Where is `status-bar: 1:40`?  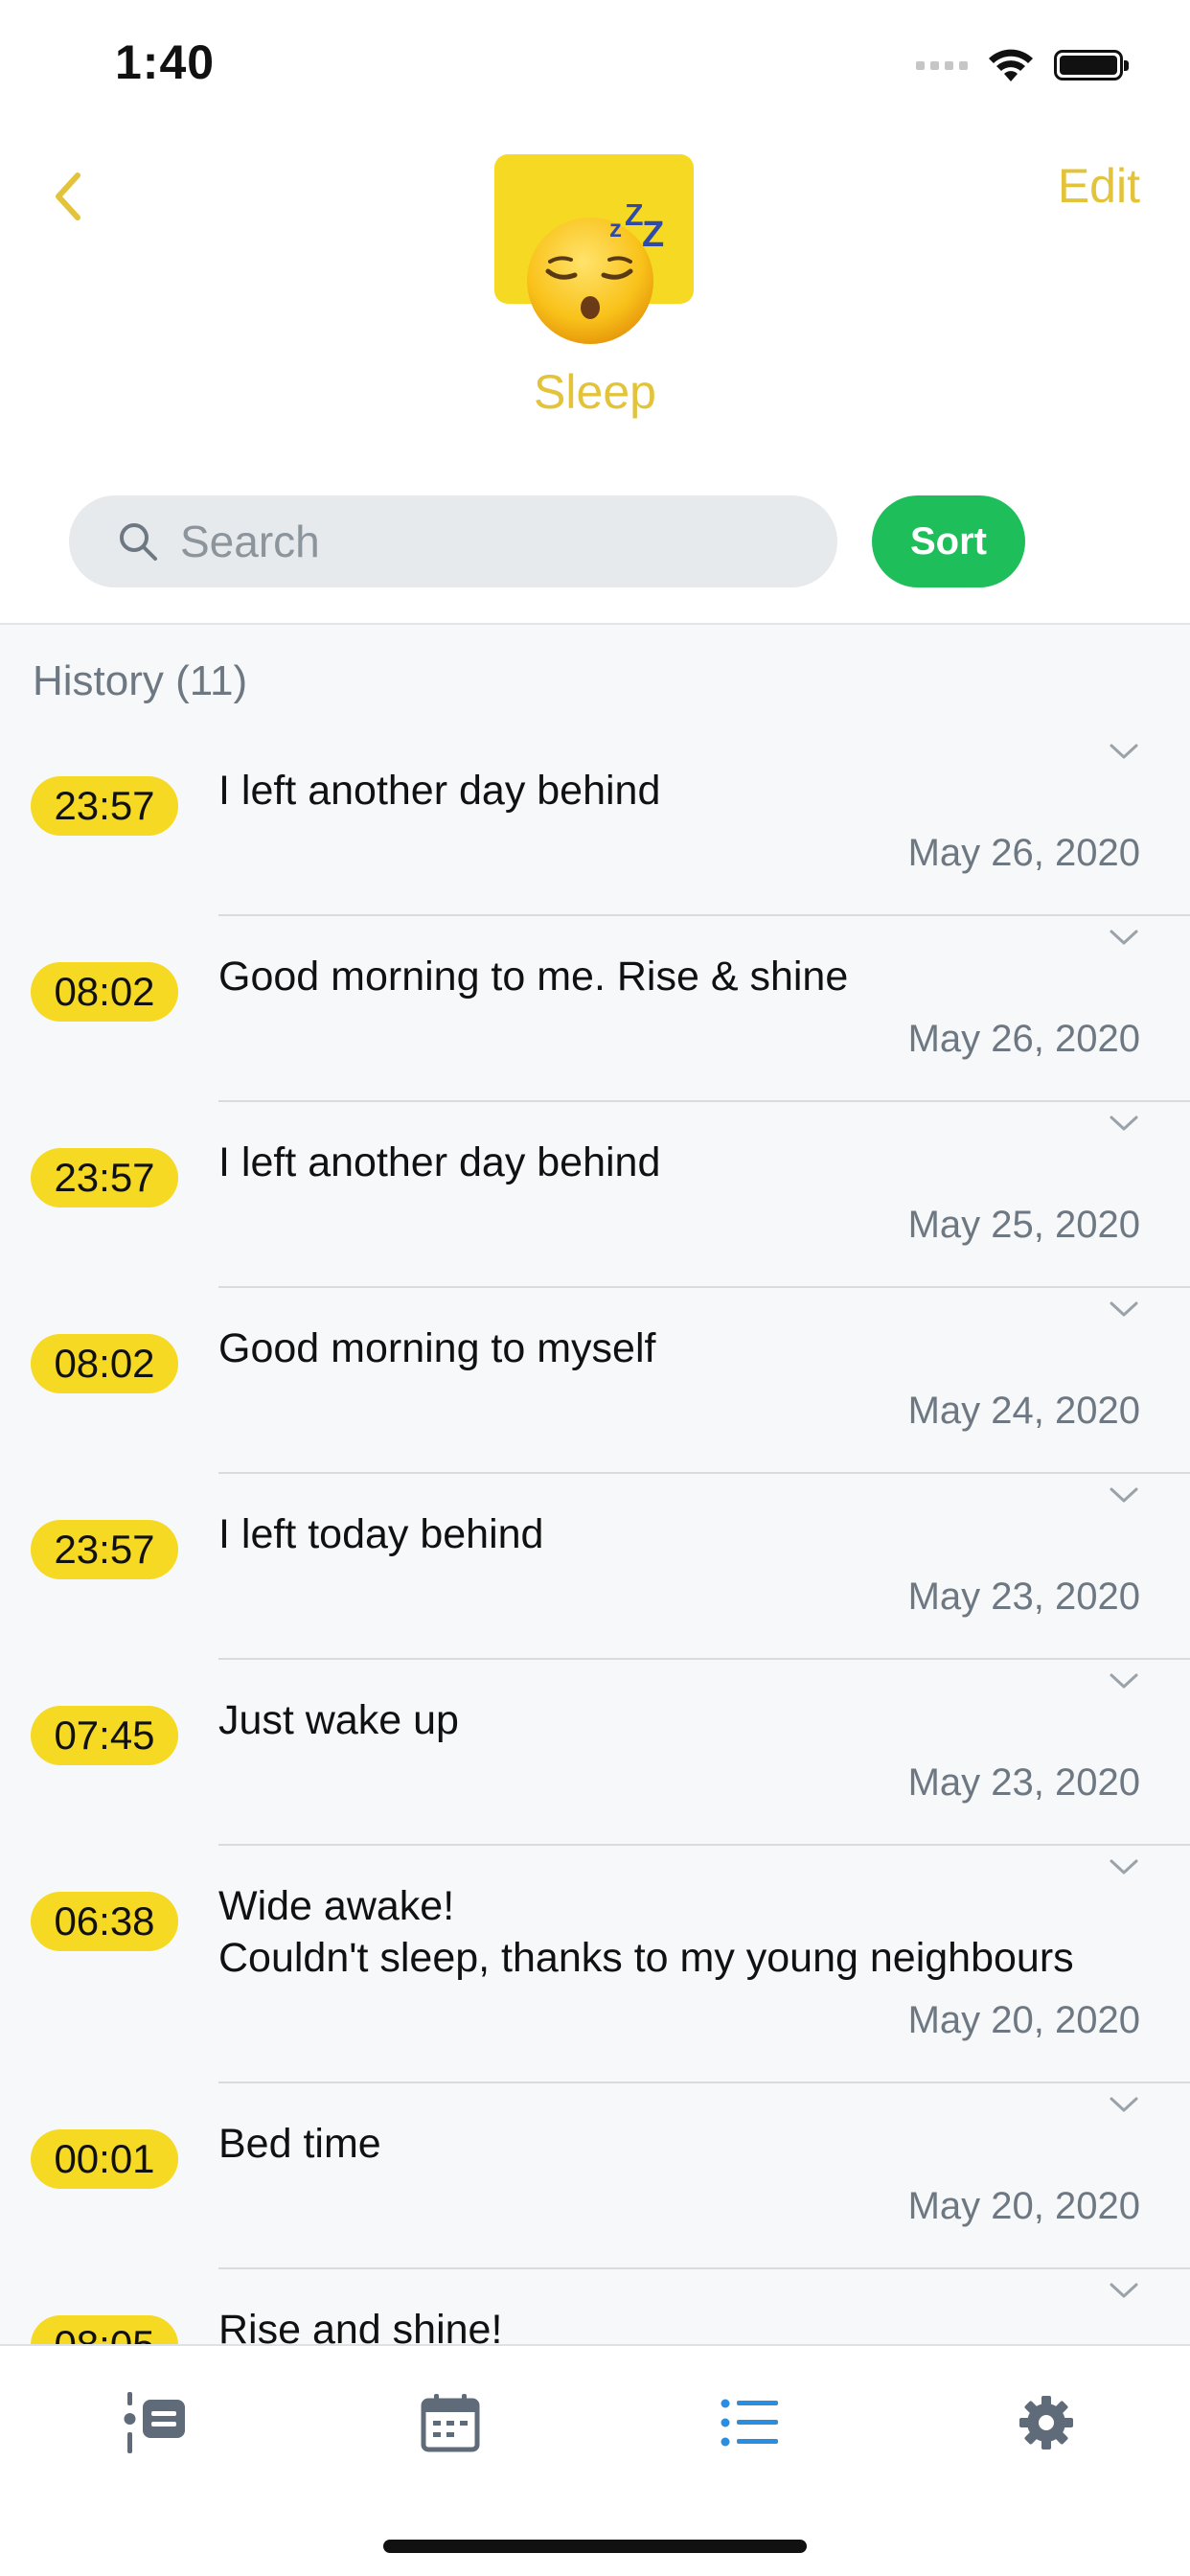
status-bar: 1:40 is located at coordinates (595, 64).